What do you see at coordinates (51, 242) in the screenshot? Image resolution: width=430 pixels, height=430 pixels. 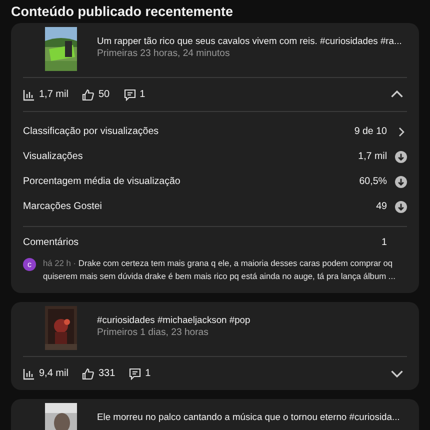 I see `comments-label: Comentários` at bounding box center [51, 242].